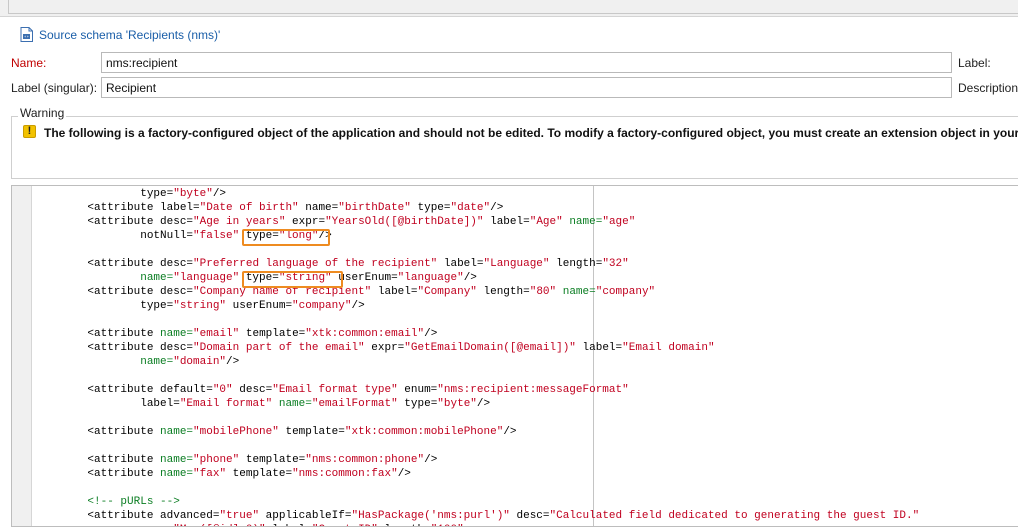 This screenshot has width=1018, height=527. I want to click on code-token: "age", so click(619, 222).